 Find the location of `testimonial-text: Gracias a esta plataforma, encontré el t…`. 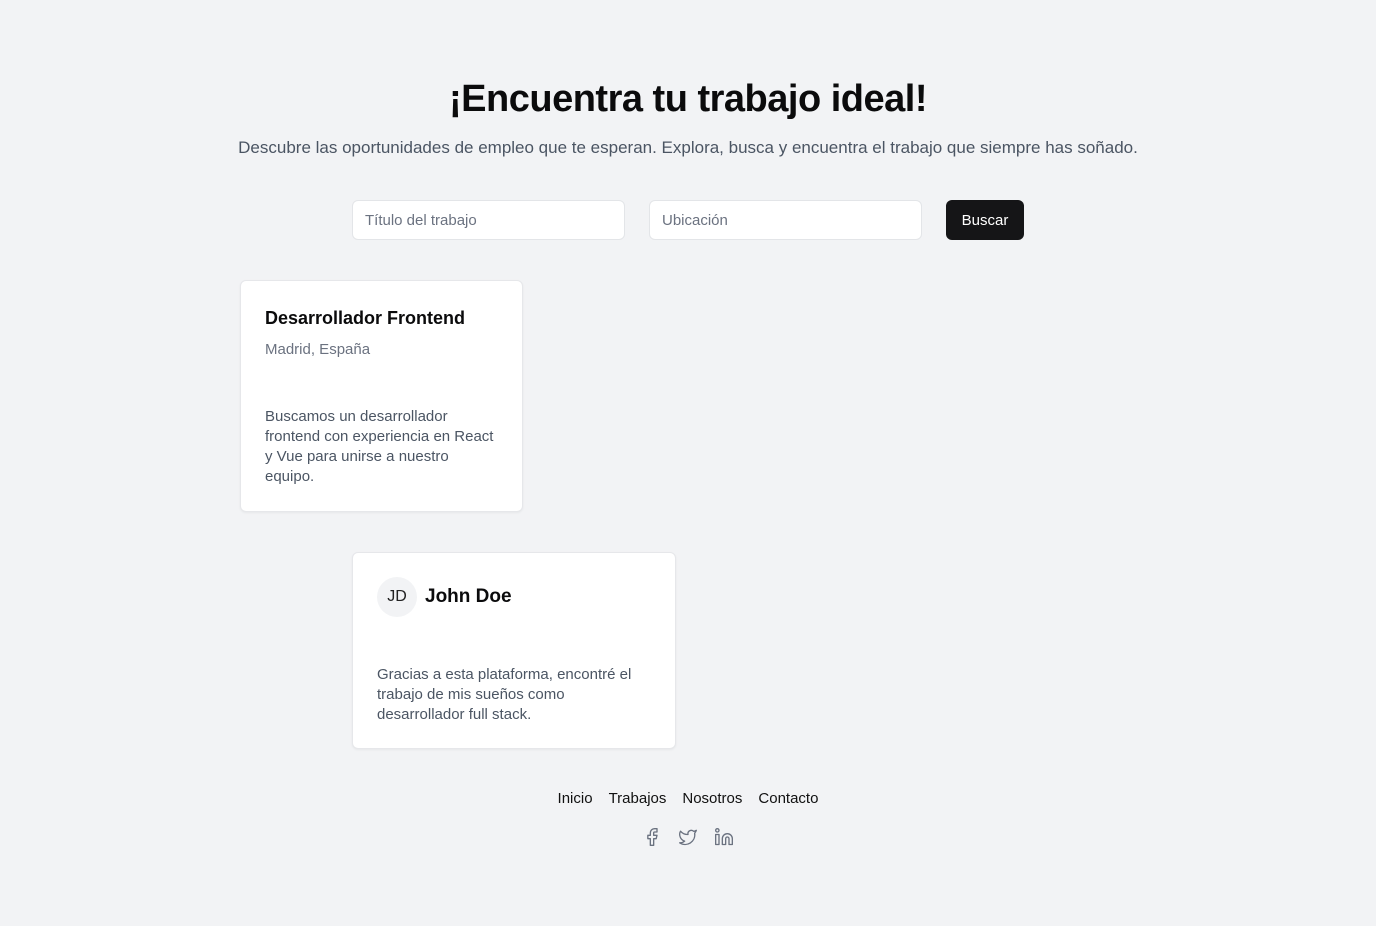

testimonial-text: Gracias a esta plataforma, encontré el t… is located at coordinates (504, 694).